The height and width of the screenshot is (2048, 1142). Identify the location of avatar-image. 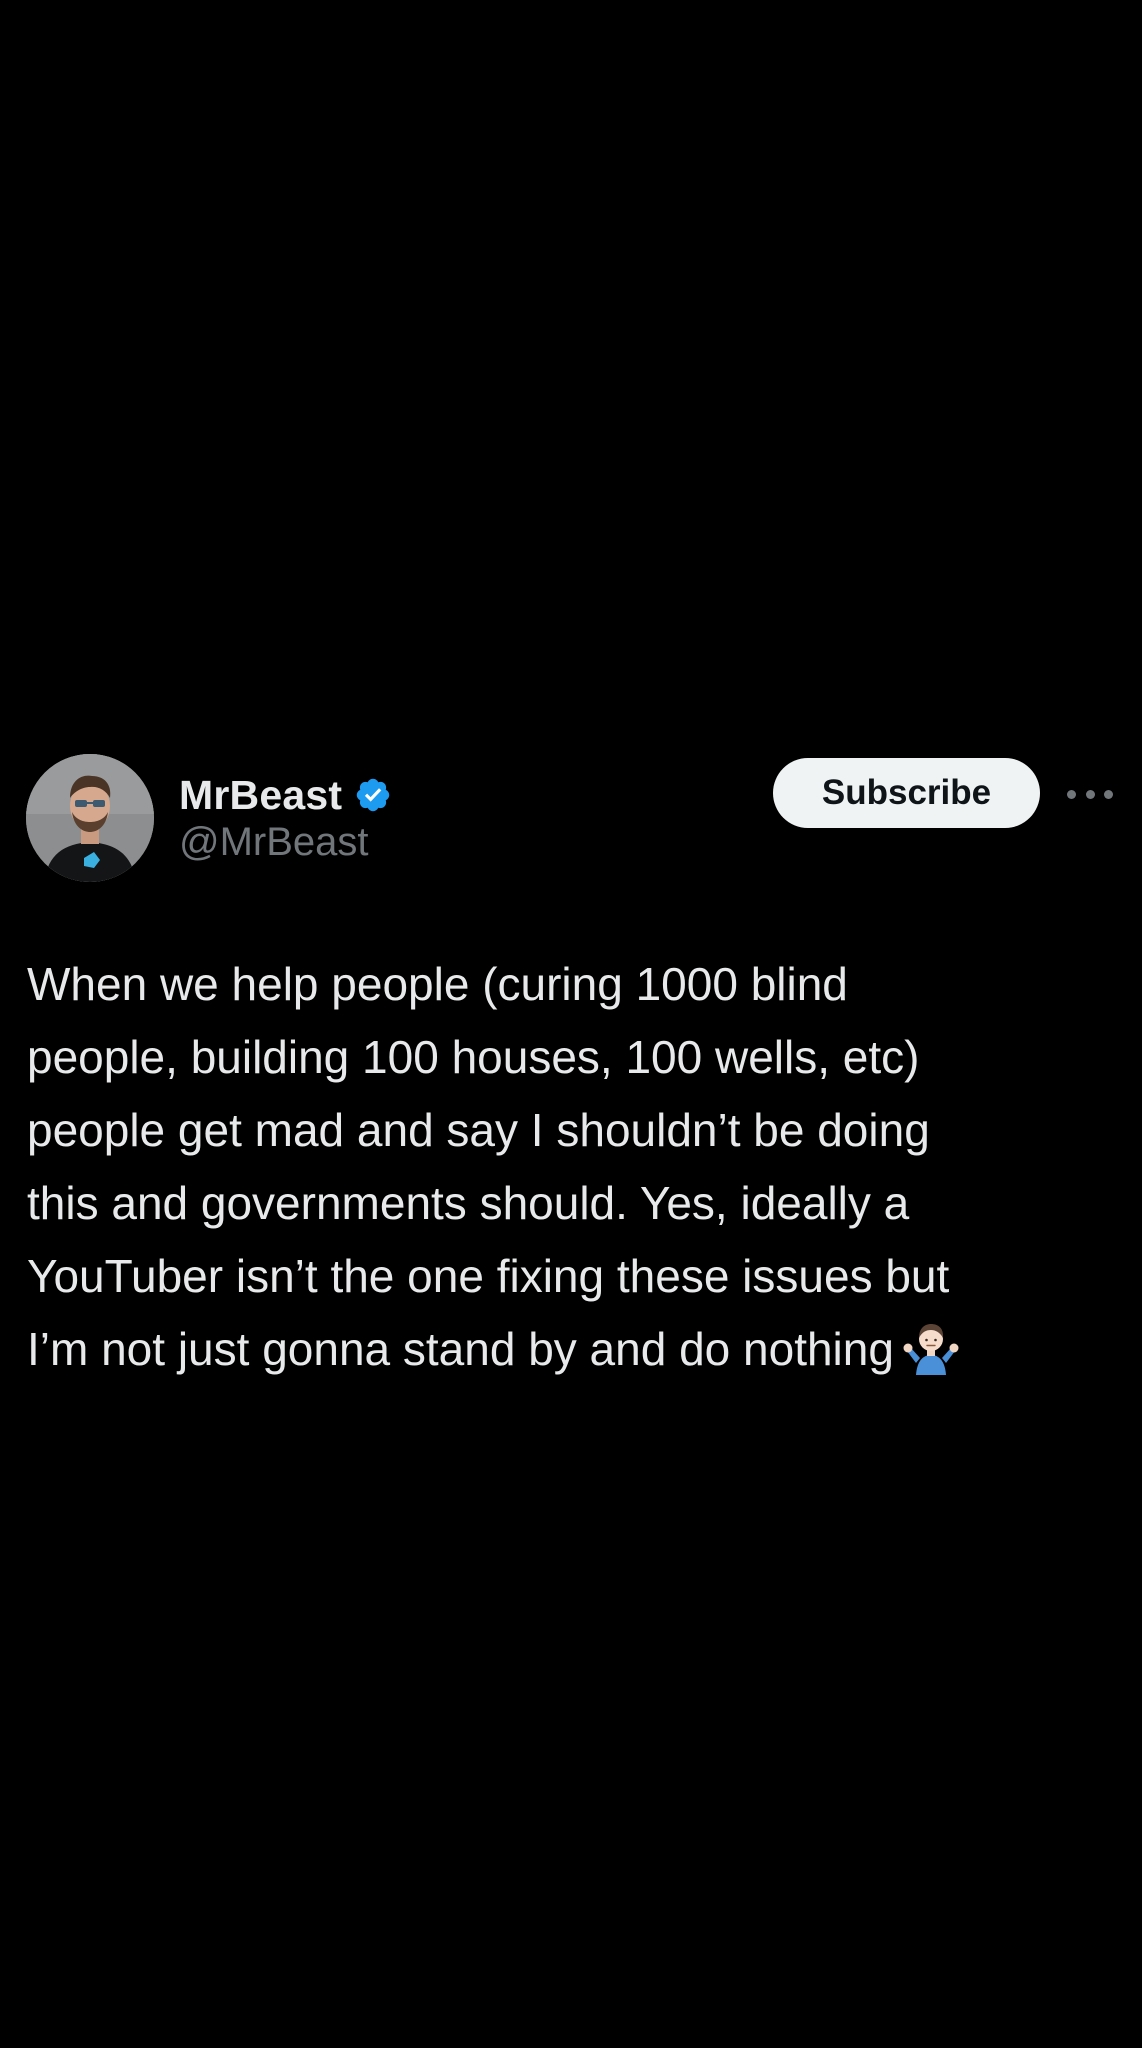
(90, 818).